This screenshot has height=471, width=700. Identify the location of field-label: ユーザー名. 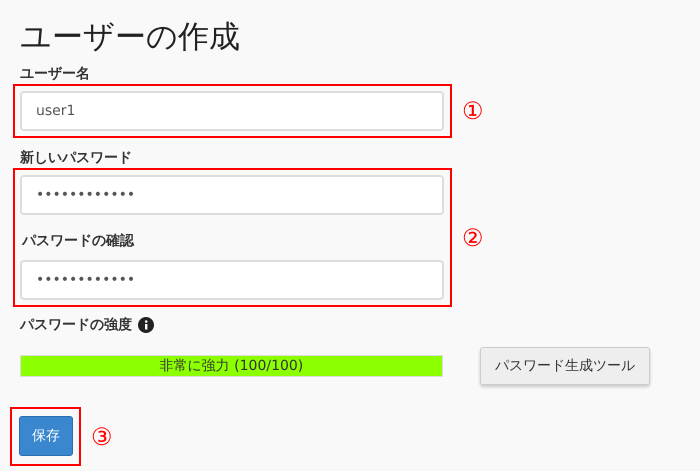
(55, 74).